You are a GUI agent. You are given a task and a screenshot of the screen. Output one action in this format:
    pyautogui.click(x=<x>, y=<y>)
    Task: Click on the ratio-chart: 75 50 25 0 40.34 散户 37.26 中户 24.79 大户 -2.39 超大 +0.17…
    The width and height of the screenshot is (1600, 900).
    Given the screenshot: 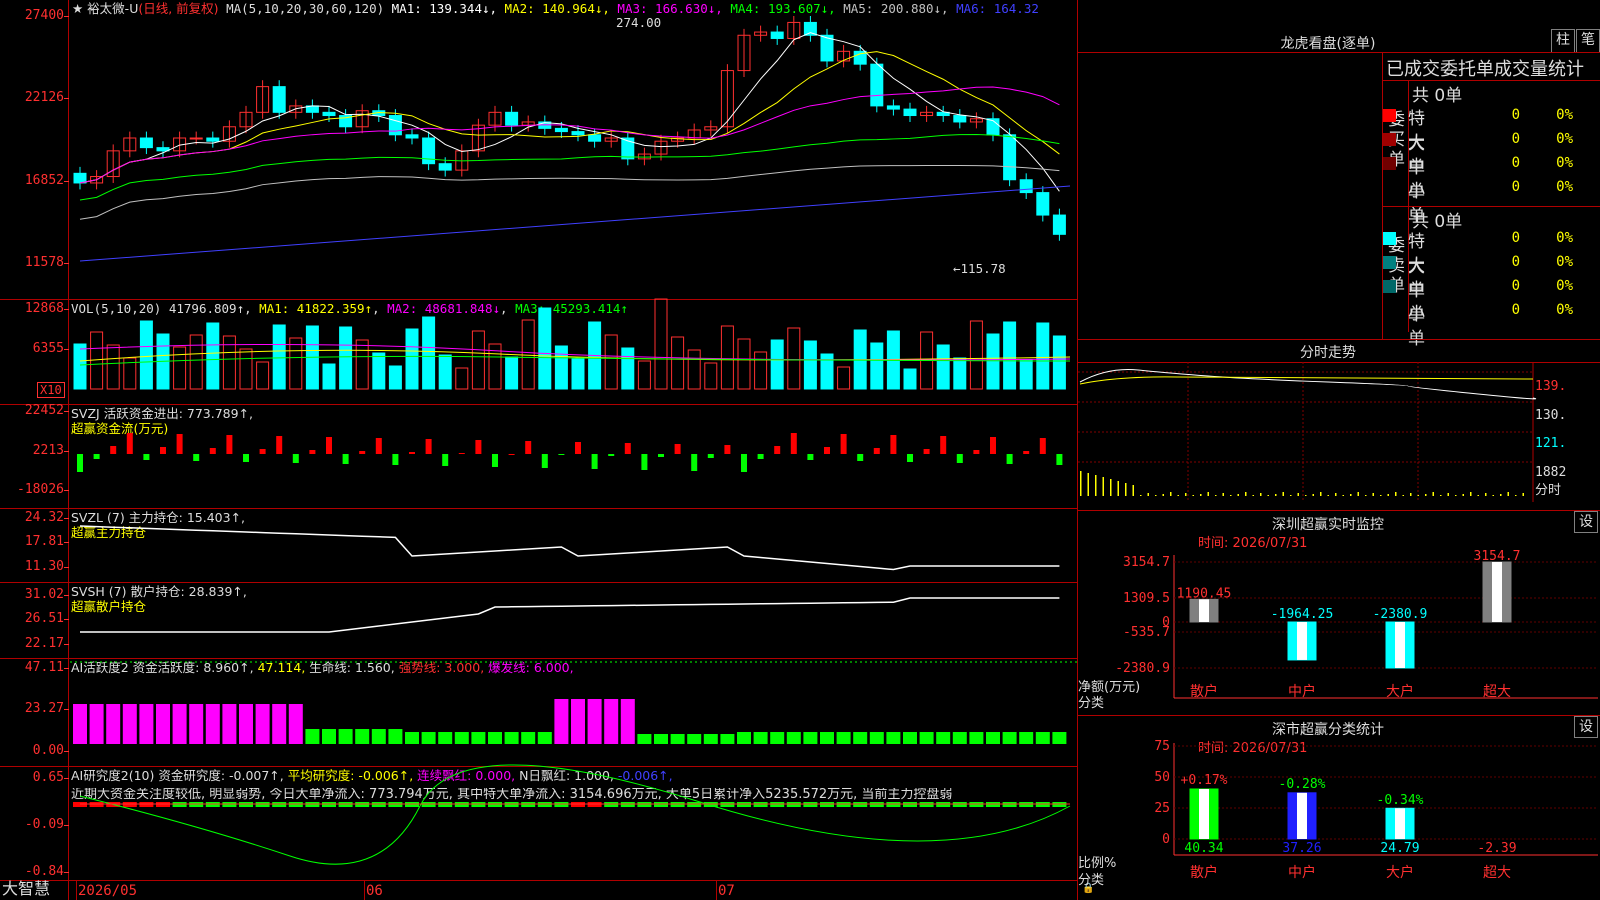 What is the action you would take?
    pyautogui.click(x=1339, y=807)
    